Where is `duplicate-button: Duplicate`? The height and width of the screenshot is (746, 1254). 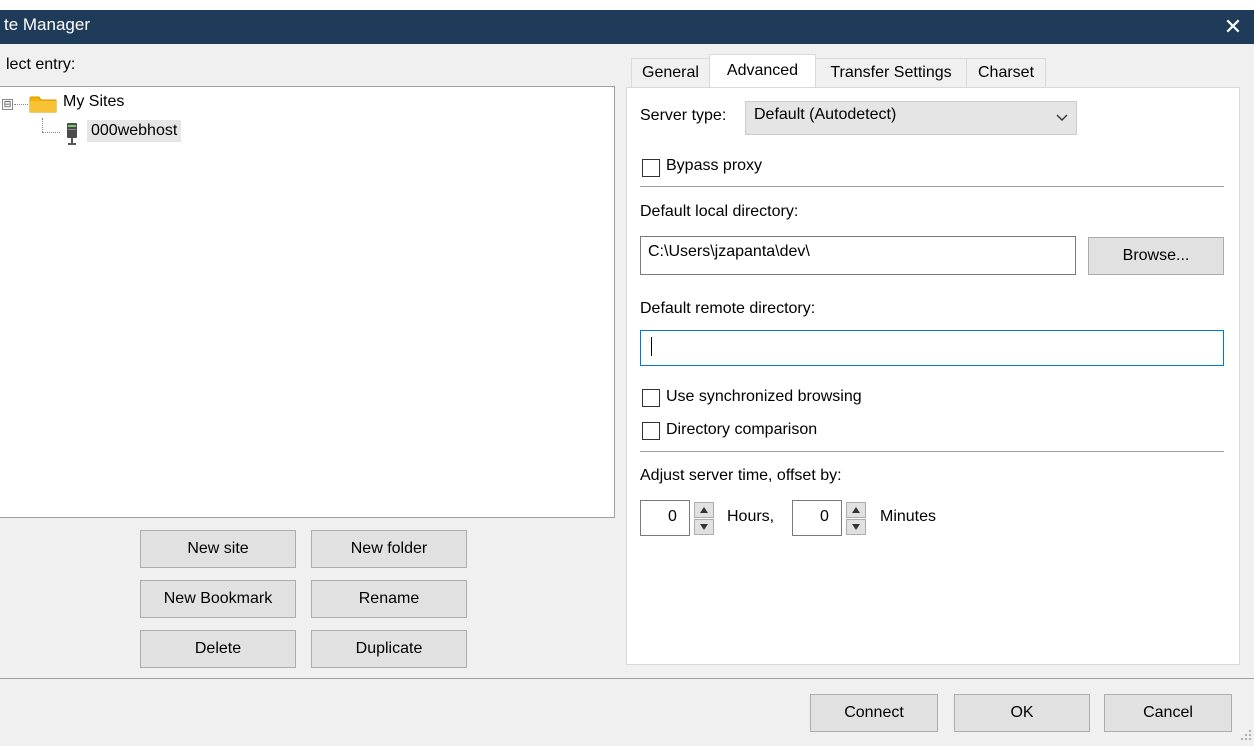
duplicate-button: Duplicate is located at coordinates (389, 649).